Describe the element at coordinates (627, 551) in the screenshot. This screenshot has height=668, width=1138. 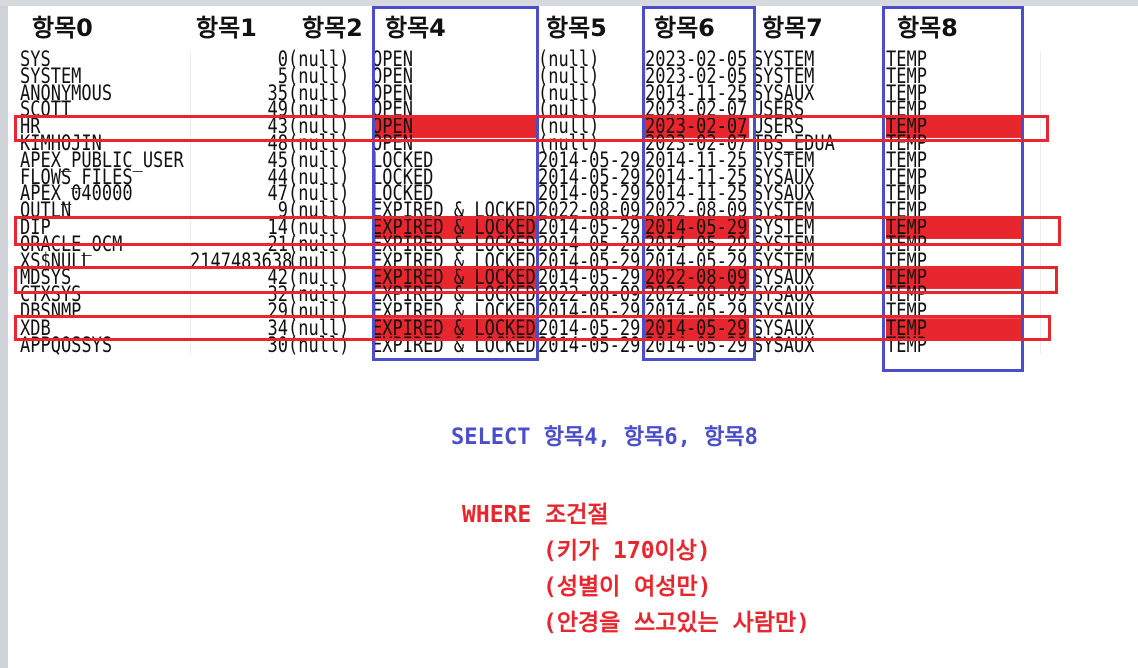
I see `condition-note: (키가 170이상)` at that location.